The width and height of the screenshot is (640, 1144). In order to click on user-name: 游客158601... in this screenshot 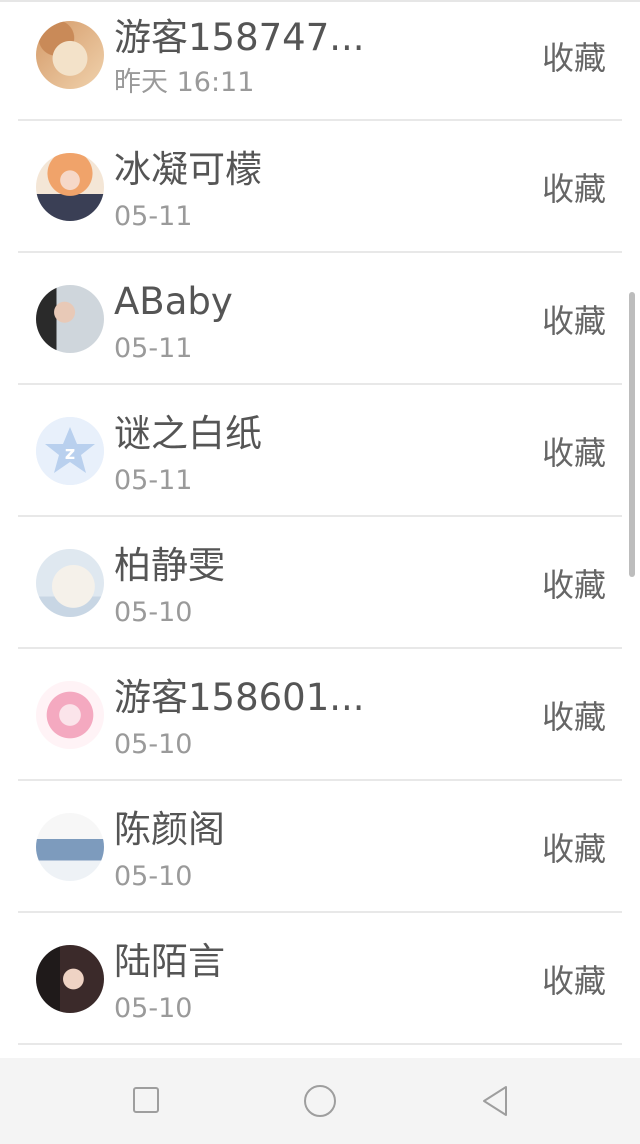, I will do `click(239, 697)`.